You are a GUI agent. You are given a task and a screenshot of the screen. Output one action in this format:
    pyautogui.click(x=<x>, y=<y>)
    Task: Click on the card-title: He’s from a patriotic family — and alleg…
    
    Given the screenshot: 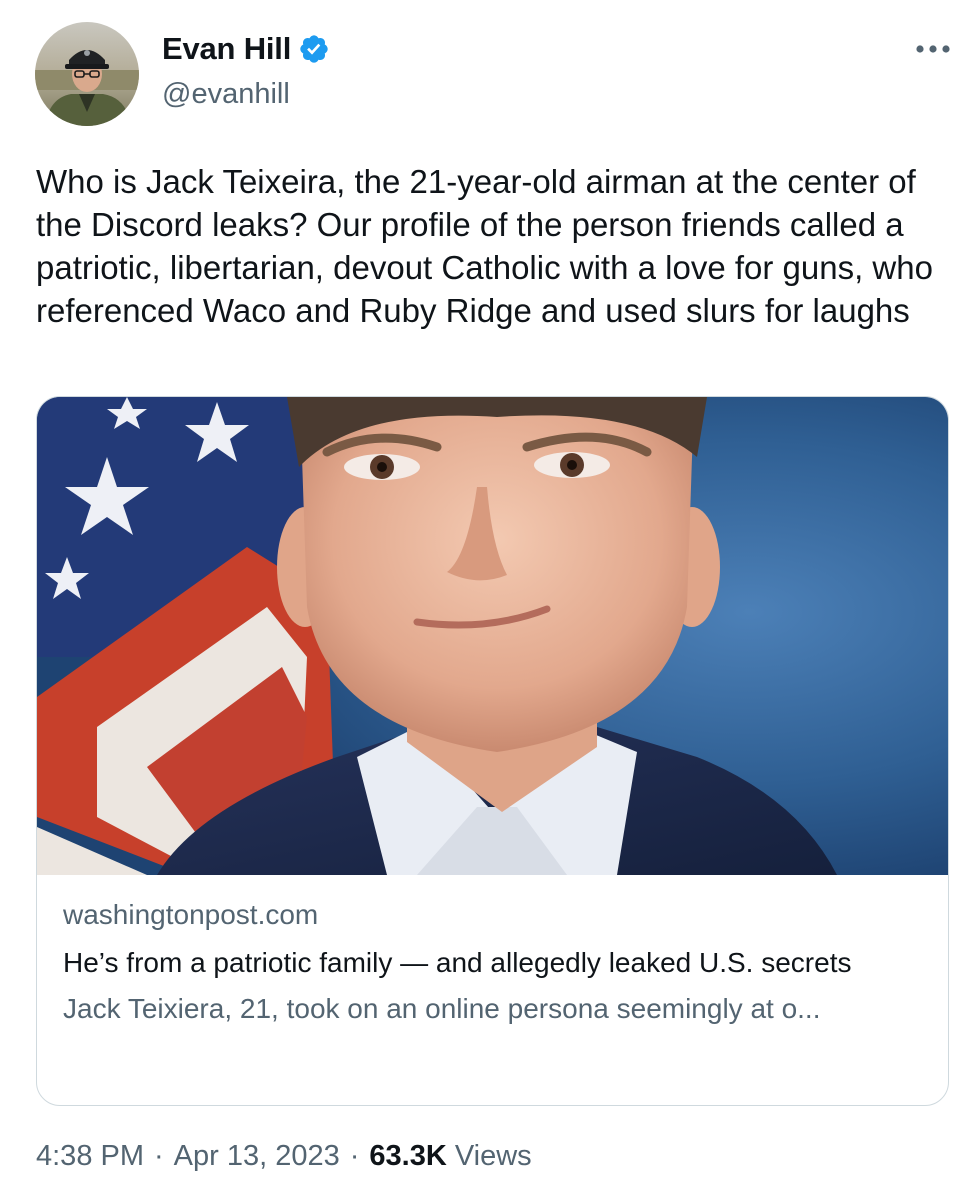 What is the action you would take?
    pyautogui.click(x=457, y=962)
    